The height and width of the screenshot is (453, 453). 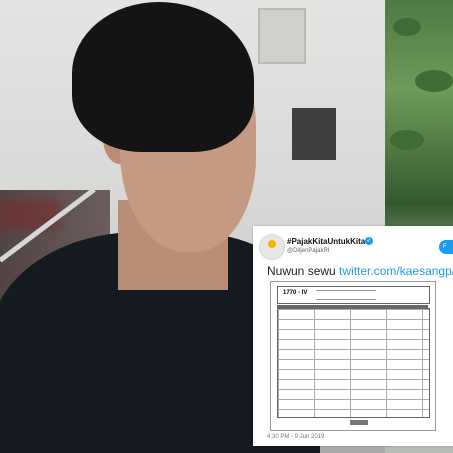 What do you see at coordinates (396, 271) in the screenshot?
I see `tweet-link: twitter.com/kaesangp/s` at bounding box center [396, 271].